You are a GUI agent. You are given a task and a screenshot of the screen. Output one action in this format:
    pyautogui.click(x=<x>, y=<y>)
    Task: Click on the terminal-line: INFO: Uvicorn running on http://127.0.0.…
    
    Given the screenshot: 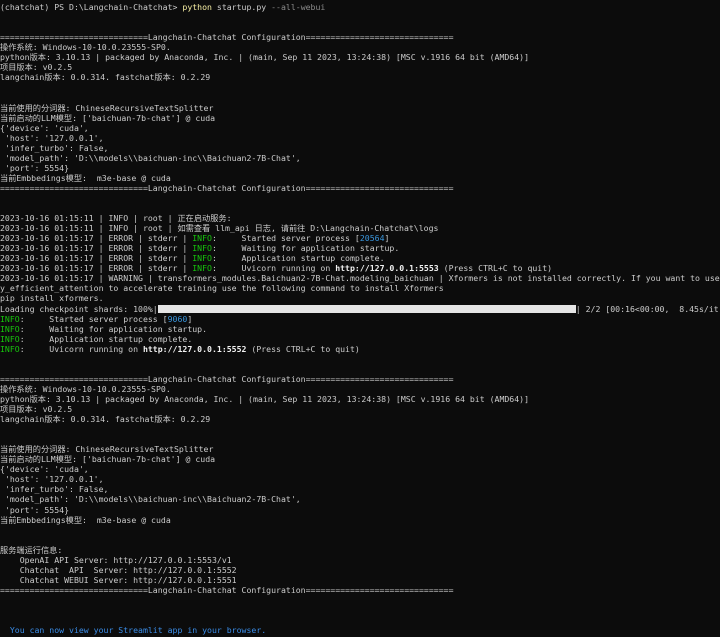 What is the action you would take?
    pyautogui.click(x=360, y=349)
    